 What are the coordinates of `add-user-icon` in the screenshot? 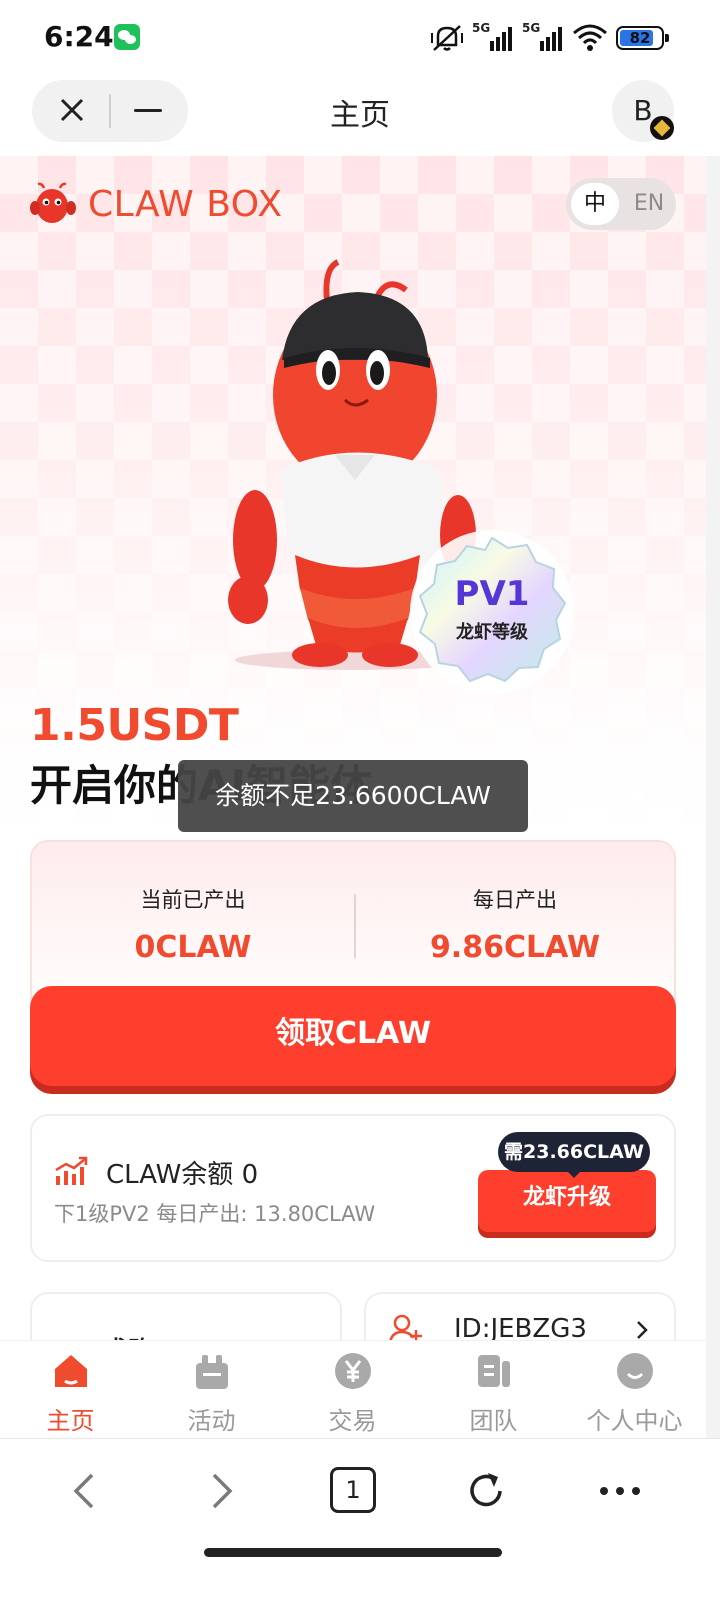 It's located at (405, 1327).